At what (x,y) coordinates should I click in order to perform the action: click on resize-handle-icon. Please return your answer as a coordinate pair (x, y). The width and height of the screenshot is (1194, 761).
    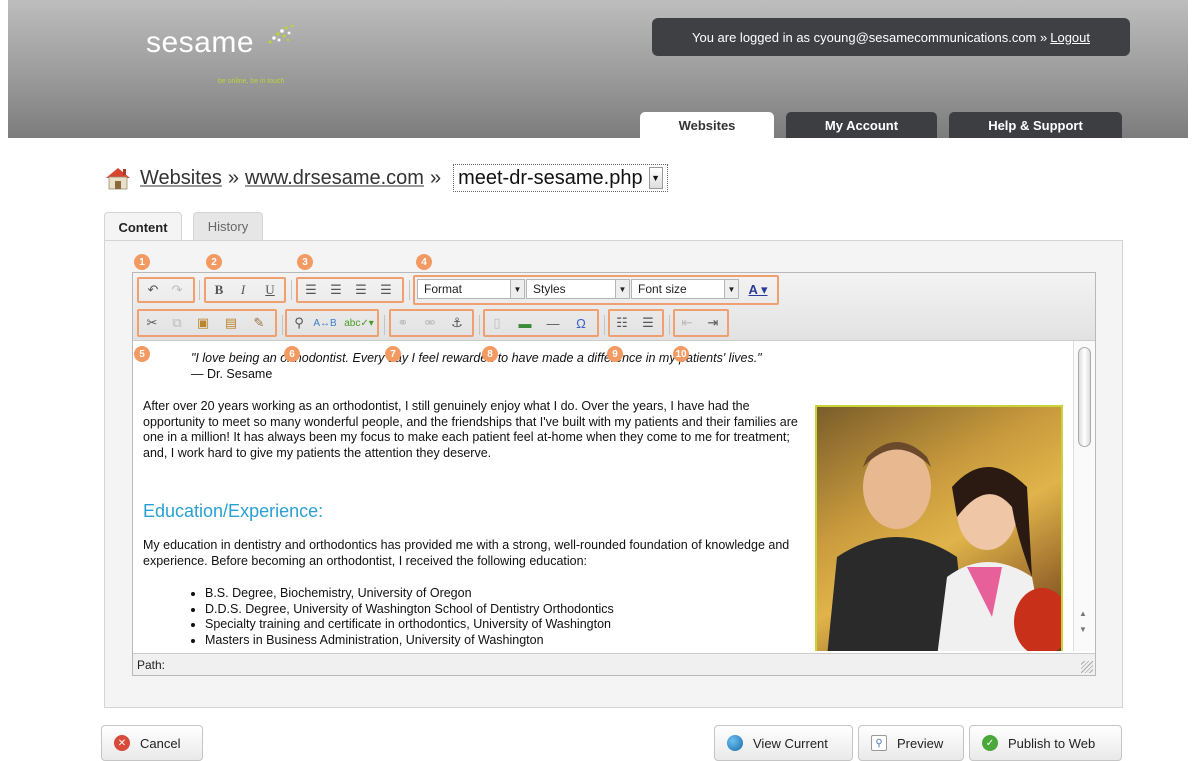
    Looking at the image, I should click on (1087, 667).